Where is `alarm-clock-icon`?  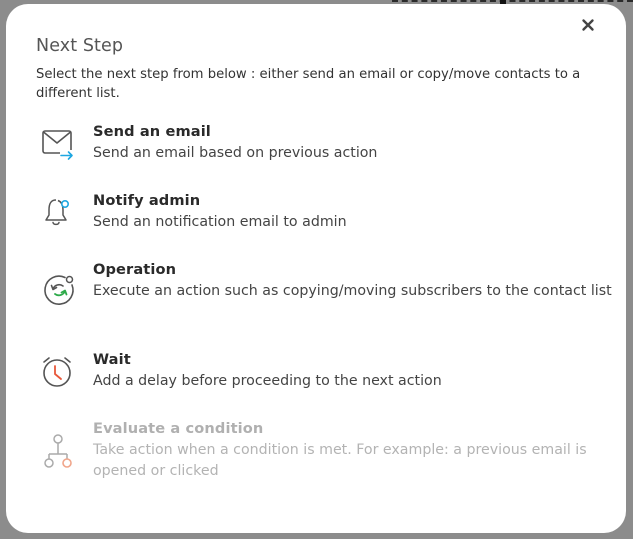
alarm-clock-icon is located at coordinates (57, 372).